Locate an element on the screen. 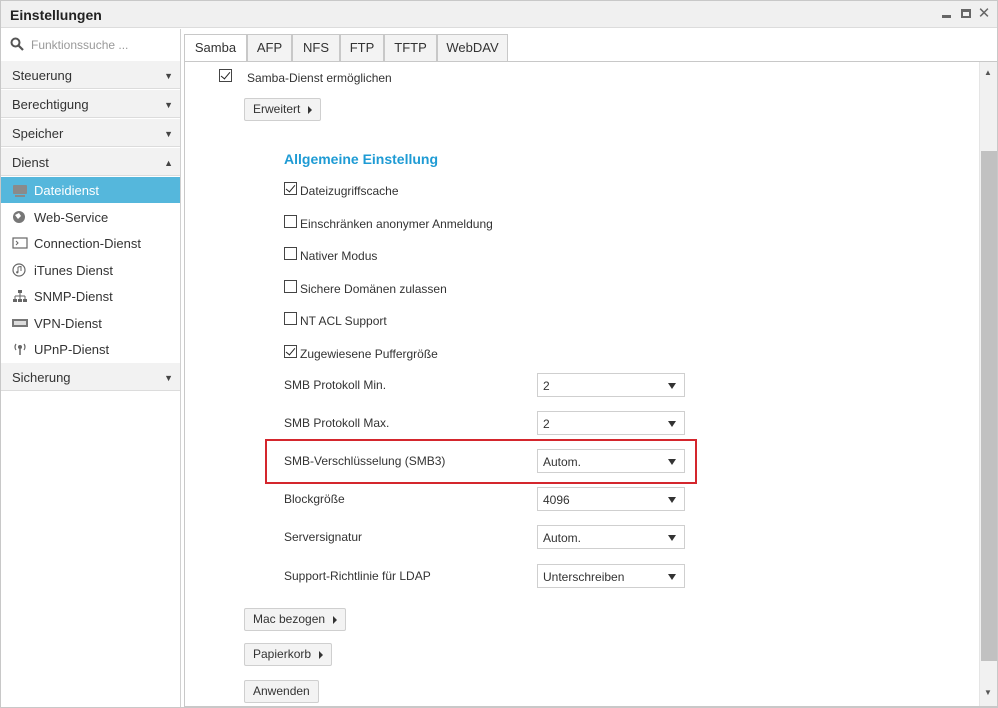  close-button: ✕ is located at coordinates (984, 13).